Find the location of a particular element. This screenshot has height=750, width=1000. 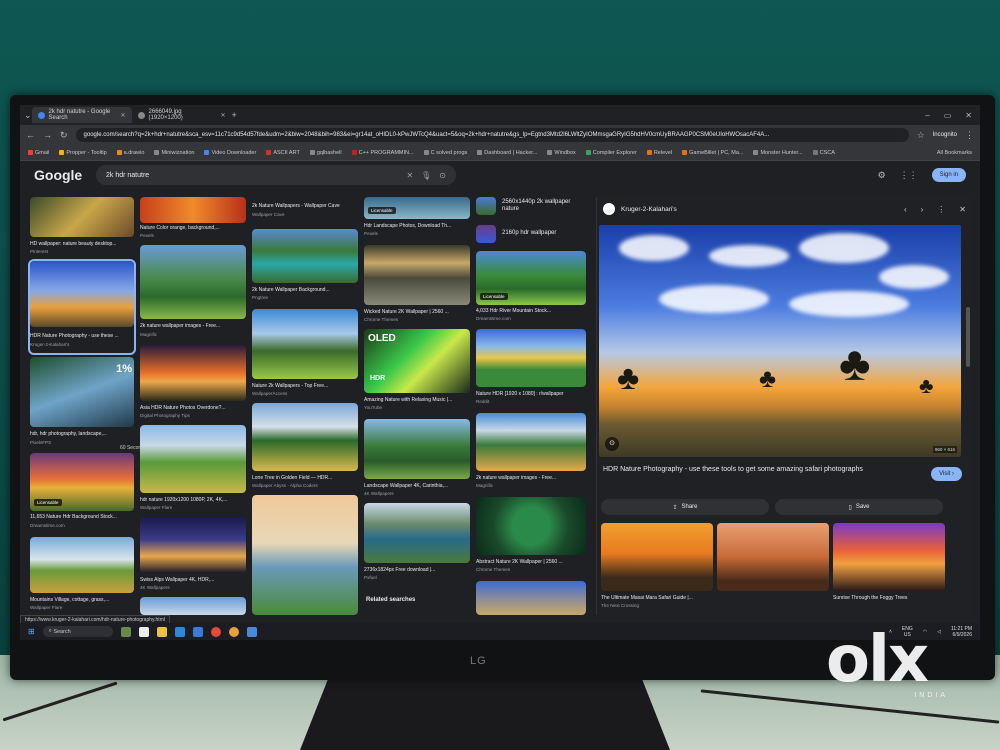

store-icon is located at coordinates (197, 631).